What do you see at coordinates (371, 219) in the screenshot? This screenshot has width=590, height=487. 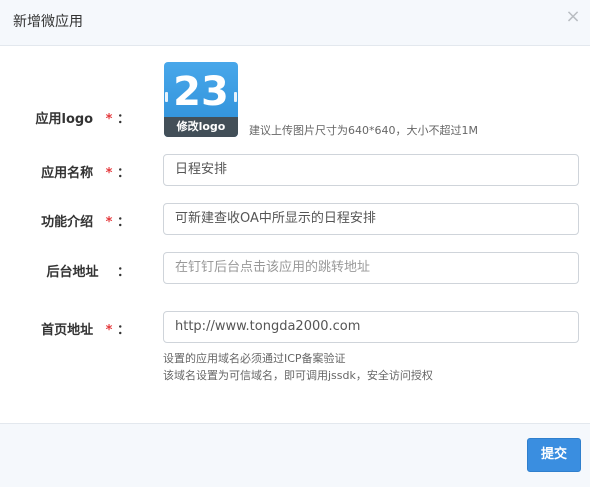 I see `function-intro-input: 可新建查收OA中所显示的日程安排` at bounding box center [371, 219].